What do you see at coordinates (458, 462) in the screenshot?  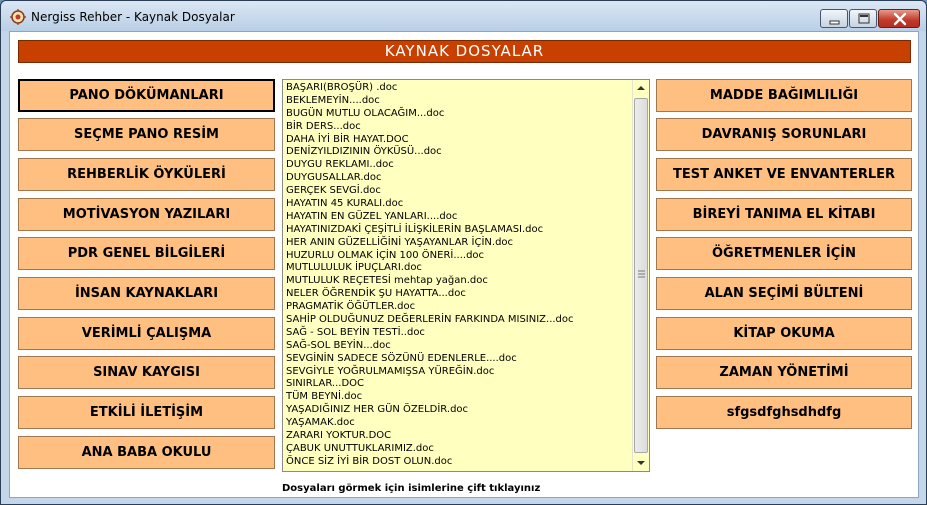 I see `list-item: ÖNCE SİZ İYİ BİR DOST OLUN.doc` at bounding box center [458, 462].